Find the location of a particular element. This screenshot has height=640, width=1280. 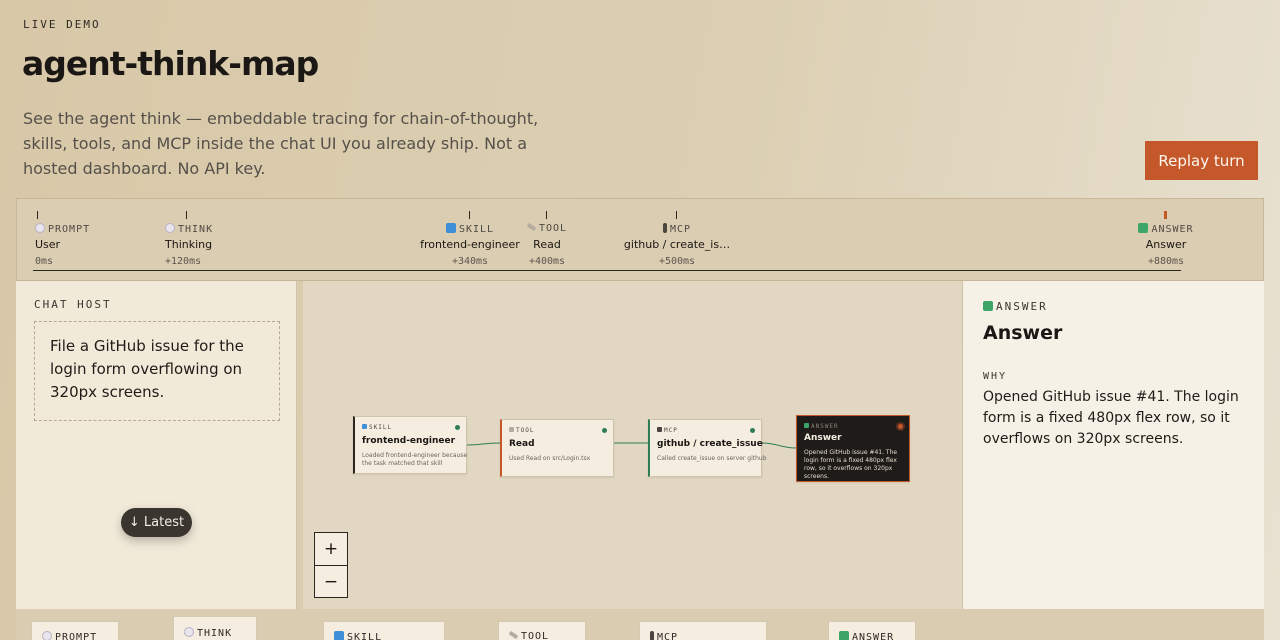

bottom-card-think: THINK is located at coordinates (215, 628).